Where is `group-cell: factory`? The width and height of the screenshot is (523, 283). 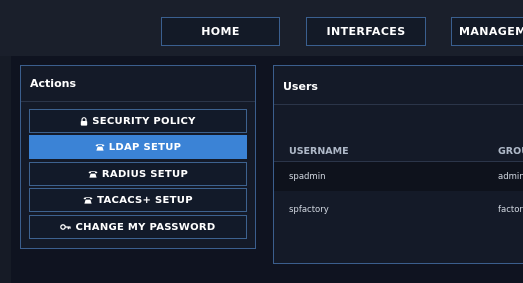
group-cell: factory is located at coordinates (510, 210).